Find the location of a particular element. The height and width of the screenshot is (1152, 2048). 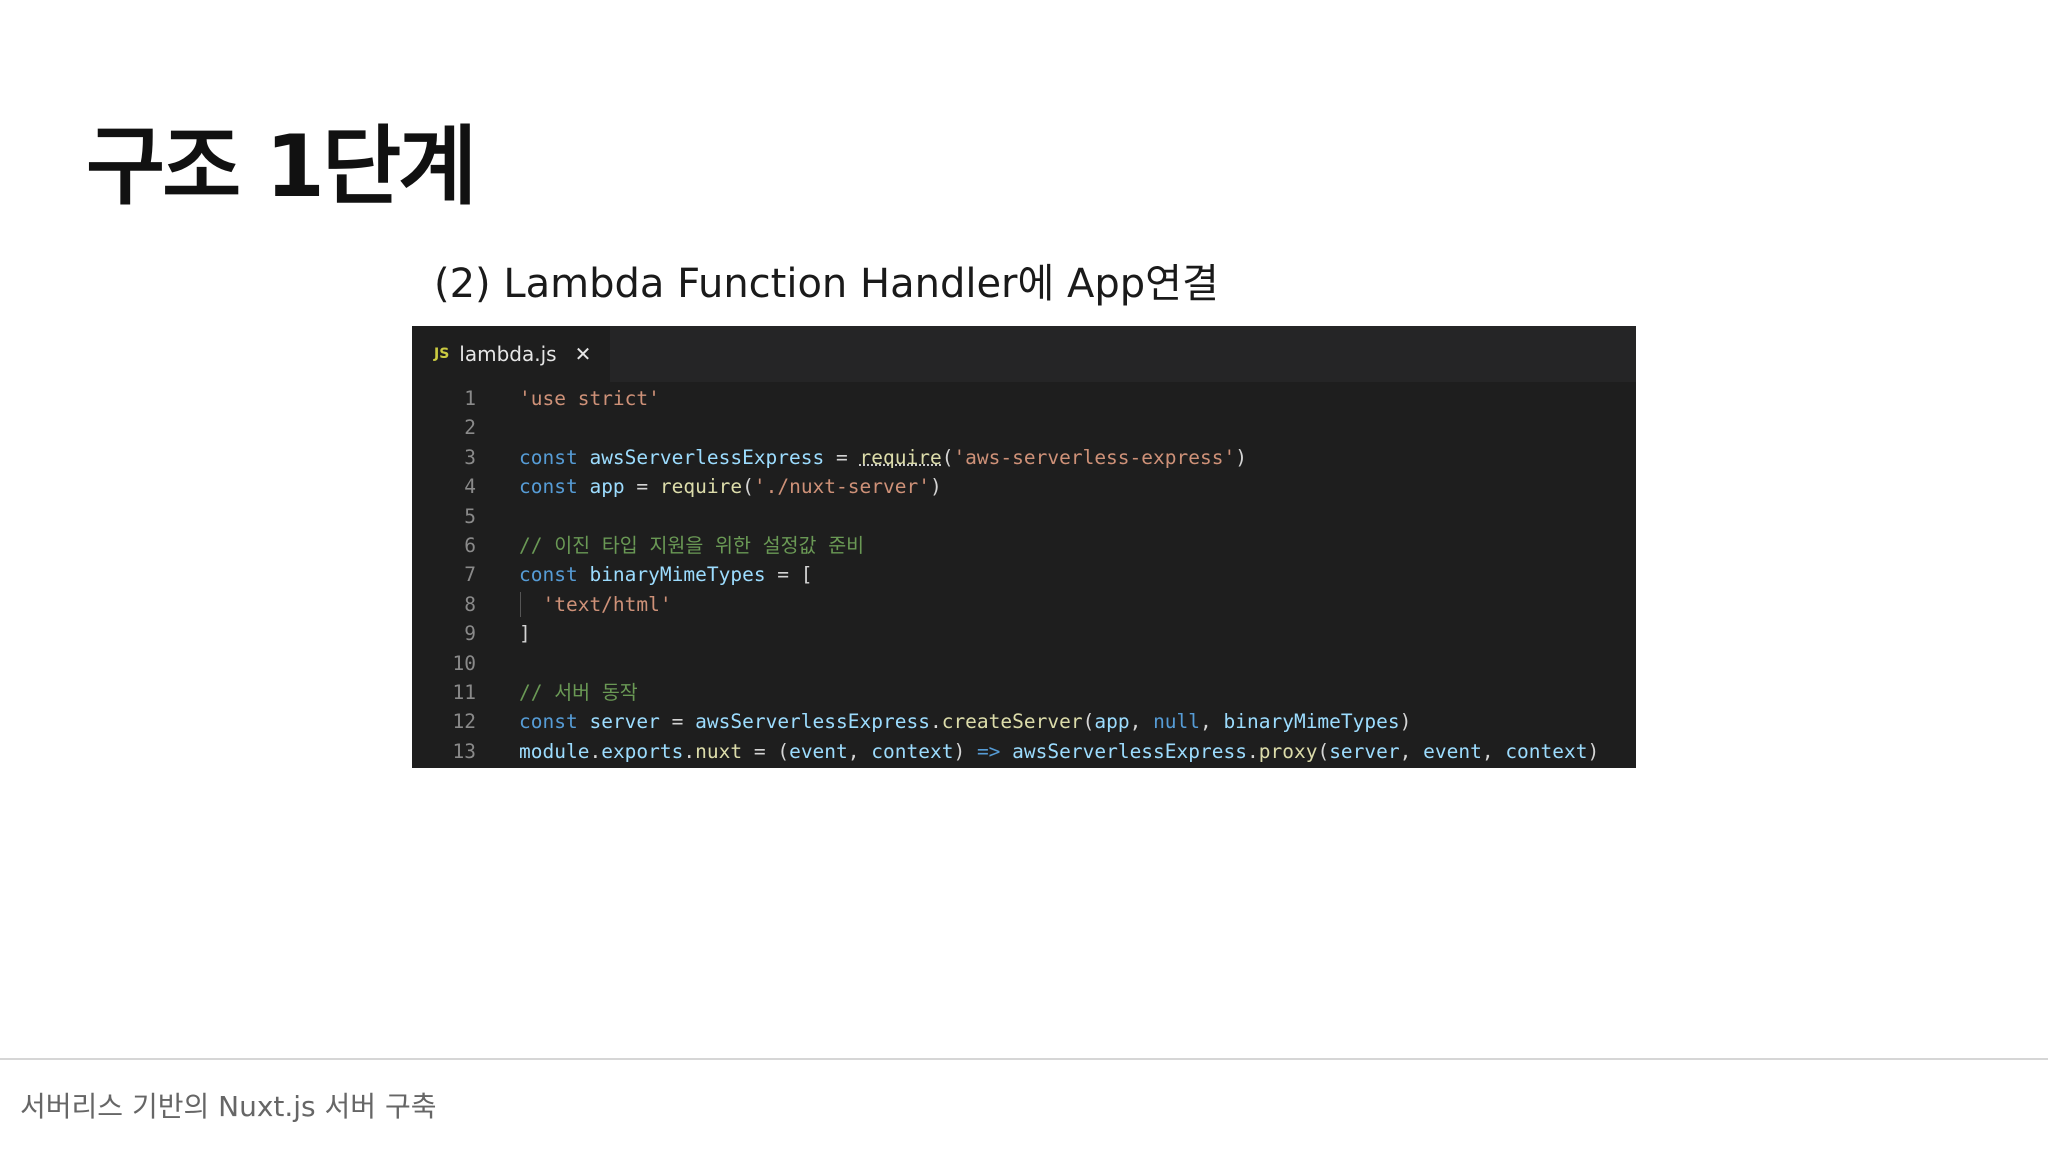

slide-footer: 서버리스 기반의 Nuxt.js 서버 구축 is located at coordinates (228, 1106).